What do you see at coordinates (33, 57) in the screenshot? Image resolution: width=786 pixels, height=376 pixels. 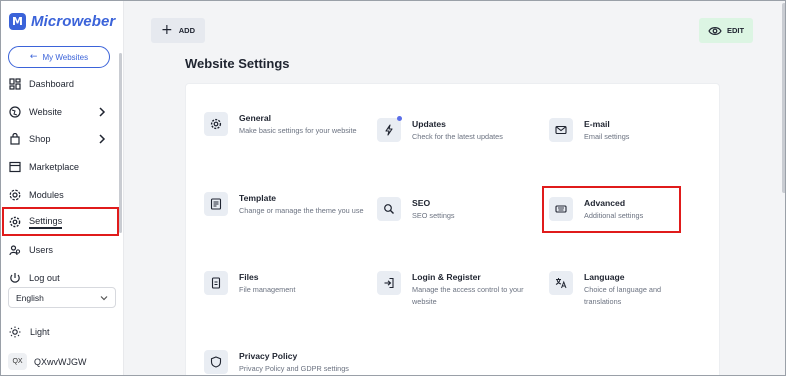 I see `arrow-left-icon: ←` at bounding box center [33, 57].